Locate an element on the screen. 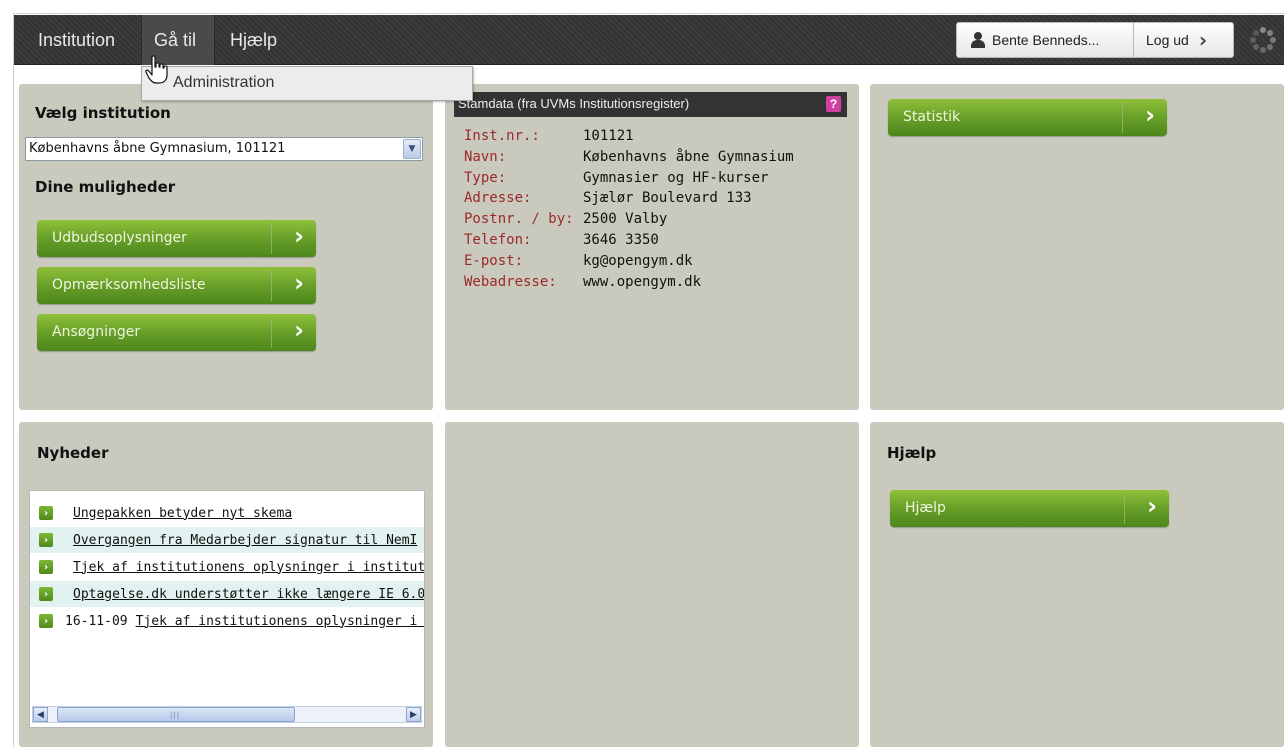 This screenshot has width=1284, height=747. logout-label: Log ud is located at coordinates (1167, 40).